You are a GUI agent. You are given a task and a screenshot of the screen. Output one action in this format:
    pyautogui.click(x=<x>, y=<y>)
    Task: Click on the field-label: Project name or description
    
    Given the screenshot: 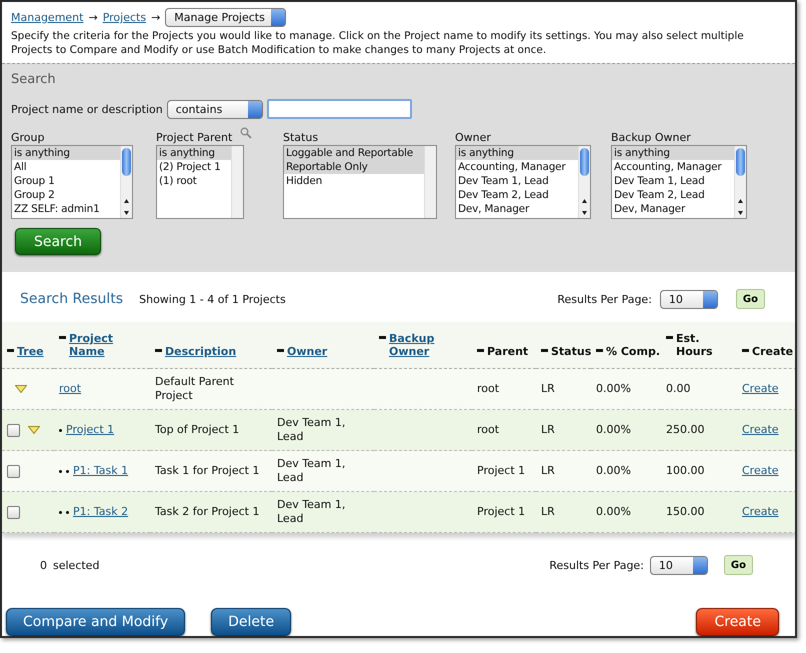 What is the action you would take?
    pyautogui.click(x=87, y=109)
    